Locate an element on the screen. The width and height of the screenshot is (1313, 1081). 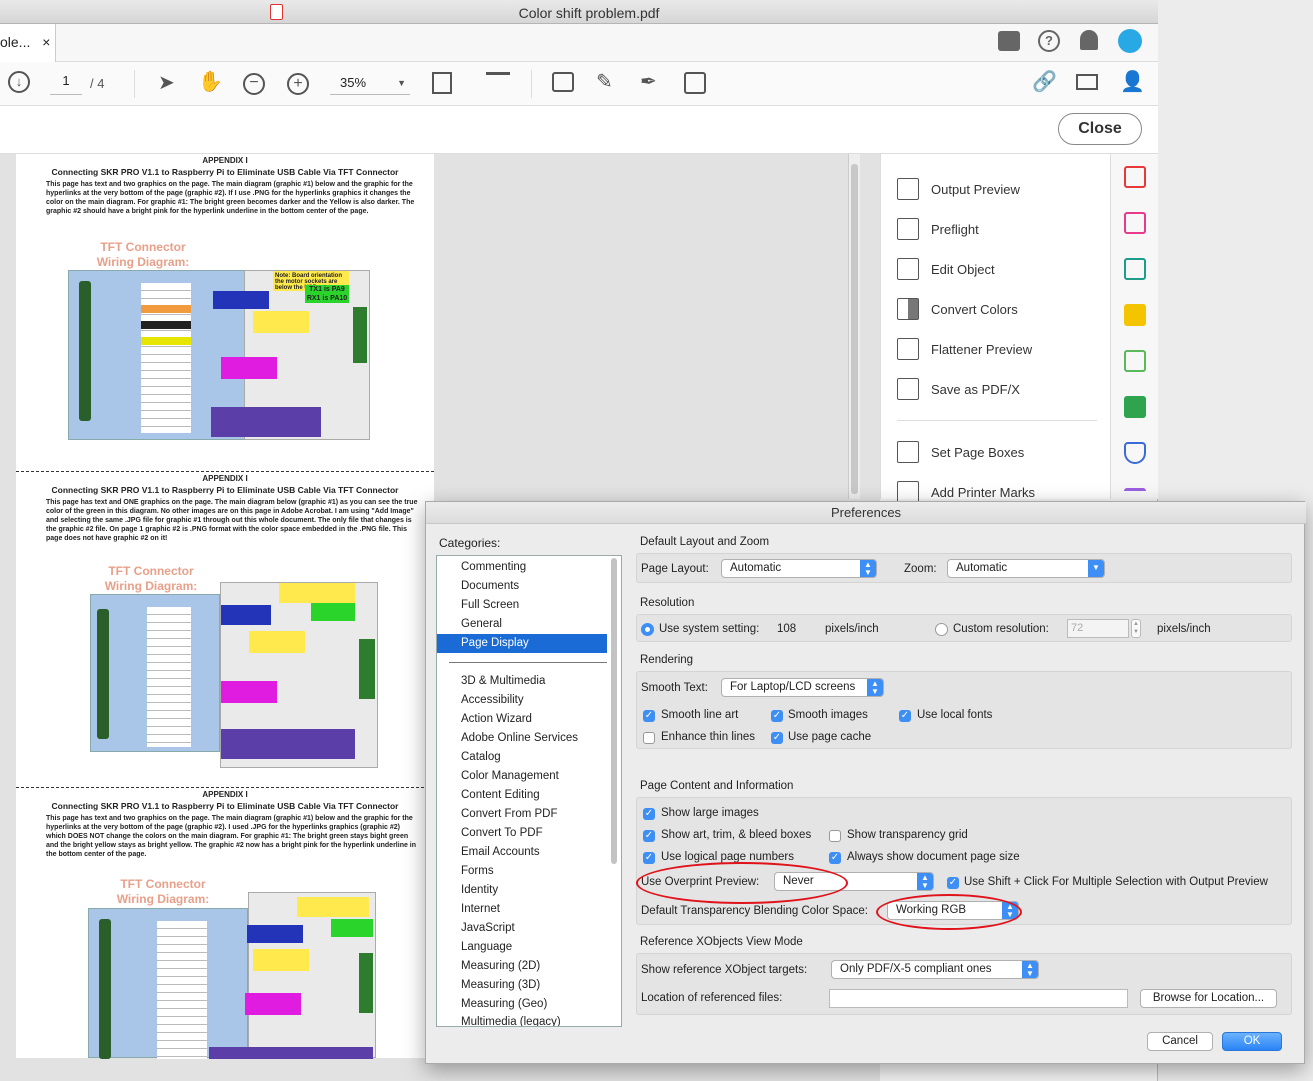
use-page-cache-checkbox: ✓ is located at coordinates (777, 738).